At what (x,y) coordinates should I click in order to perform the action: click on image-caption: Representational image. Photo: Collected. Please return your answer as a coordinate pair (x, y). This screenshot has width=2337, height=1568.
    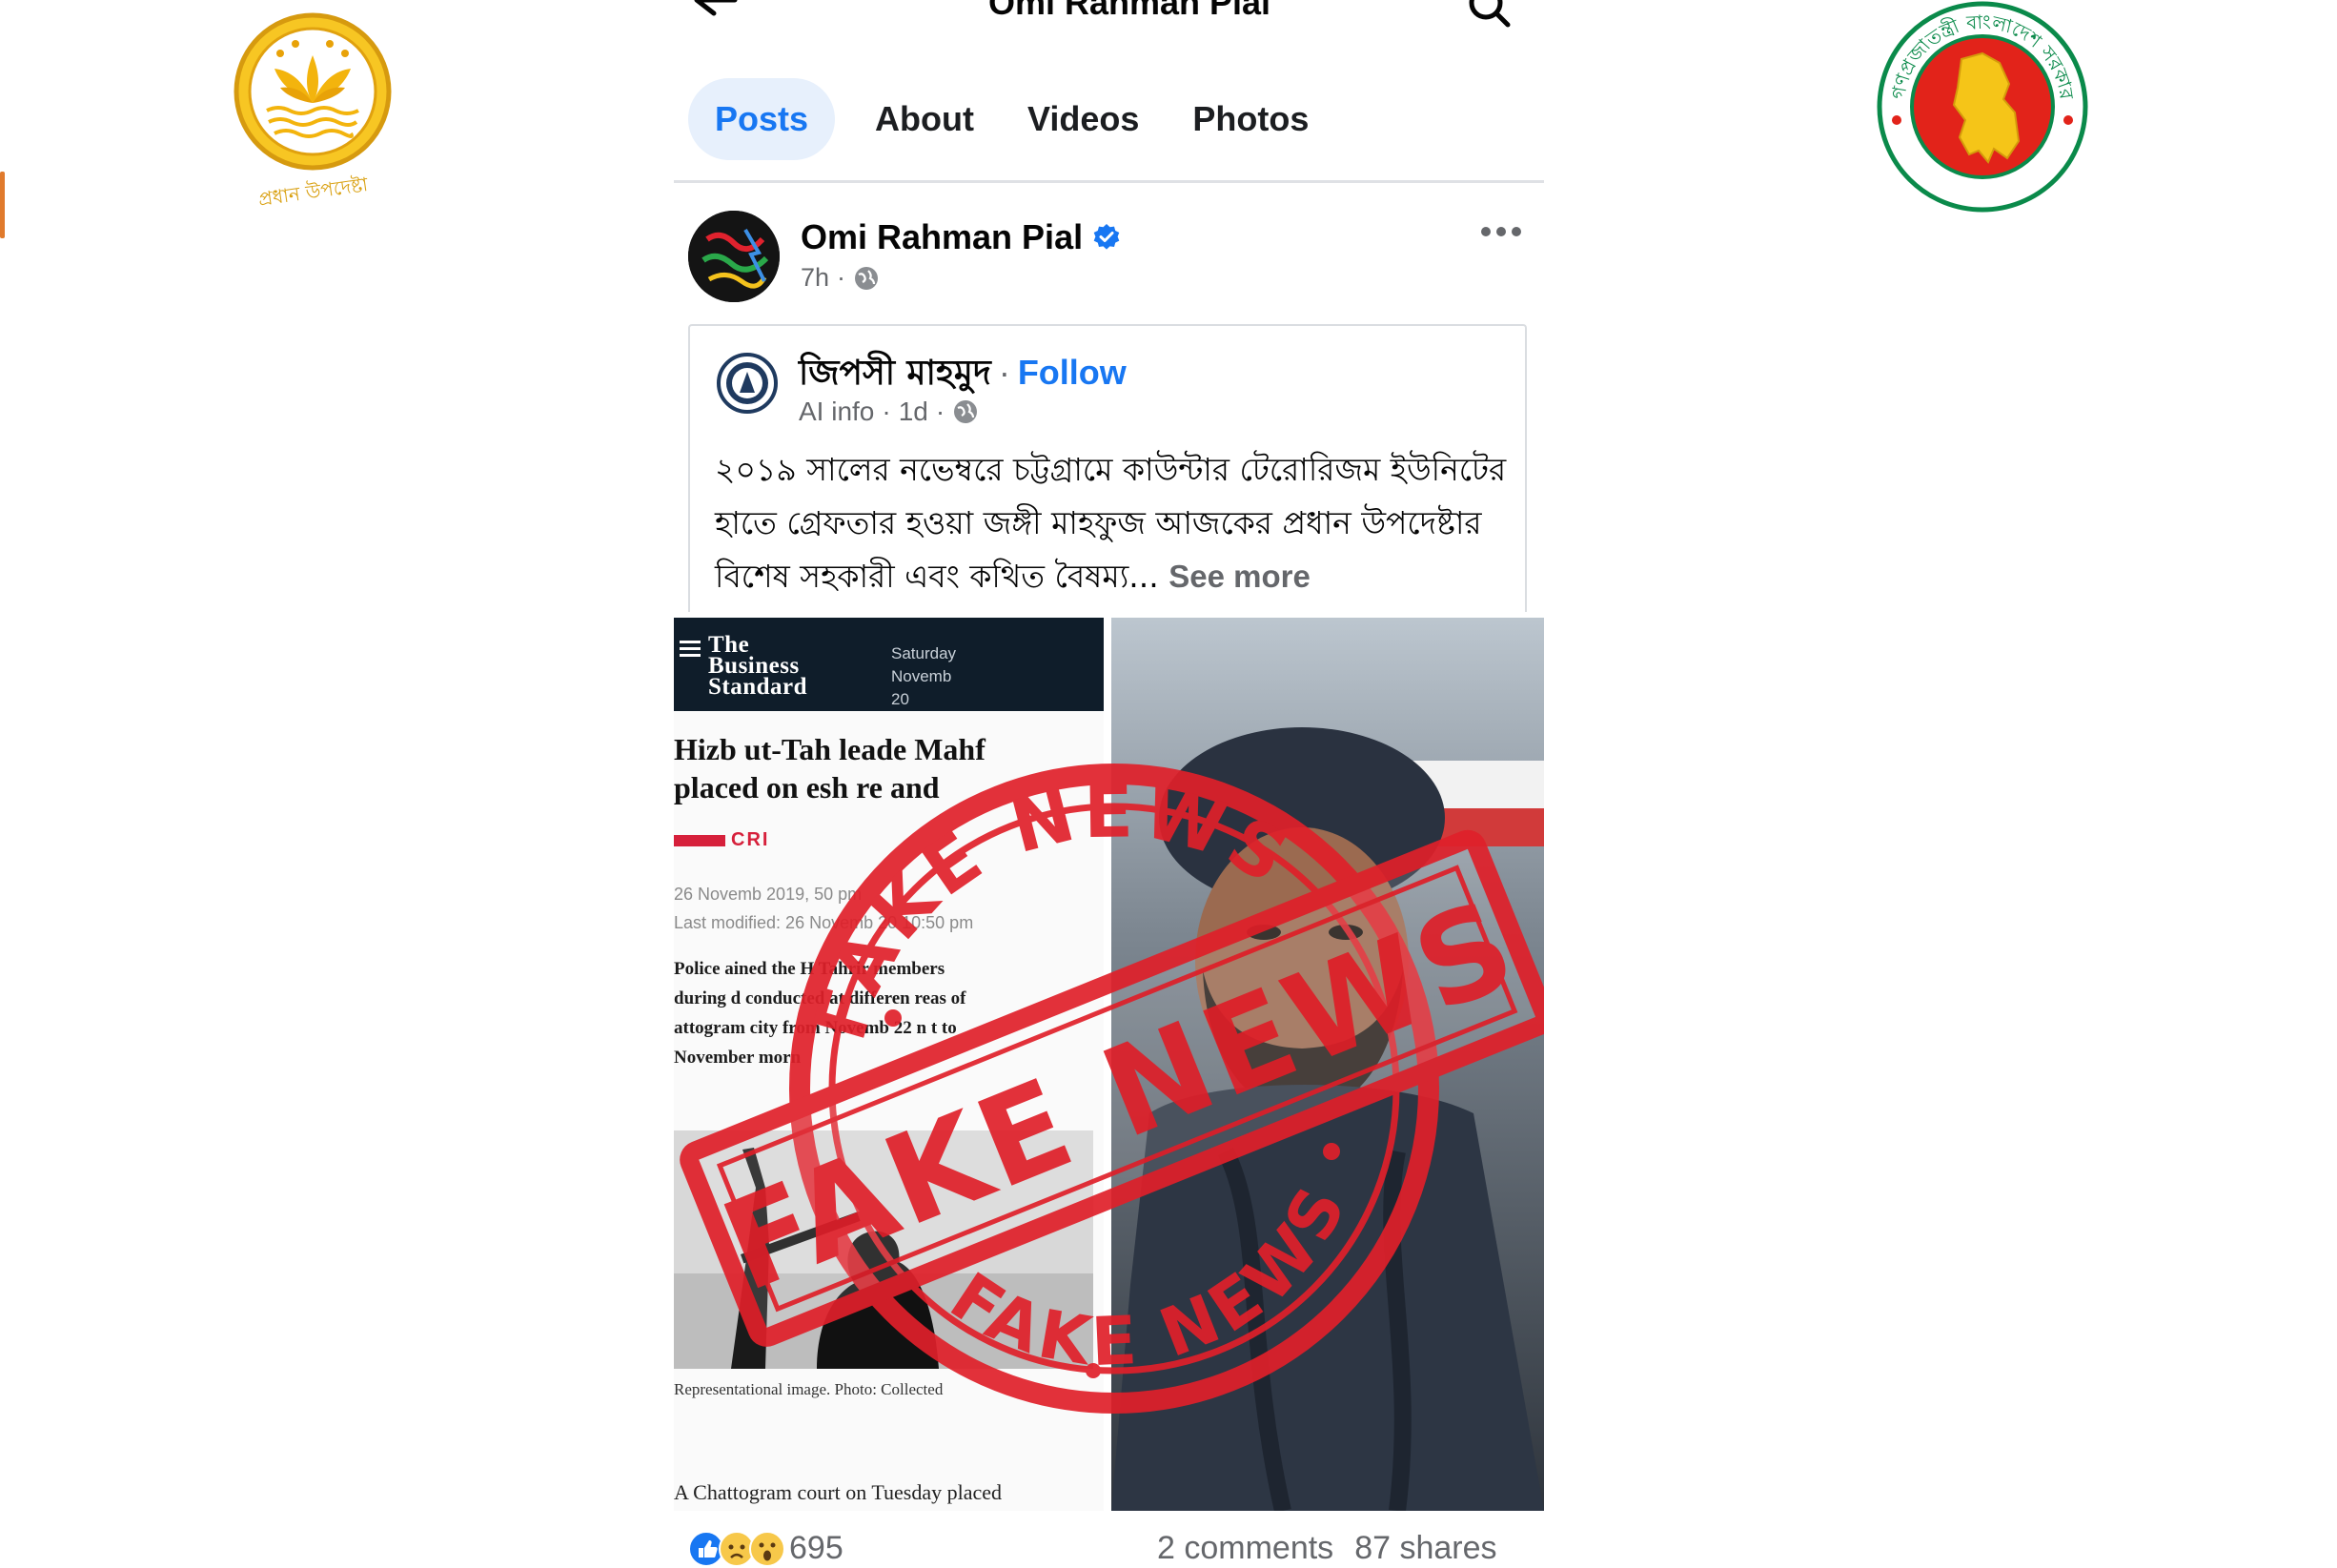
    Looking at the image, I should click on (809, 1389).